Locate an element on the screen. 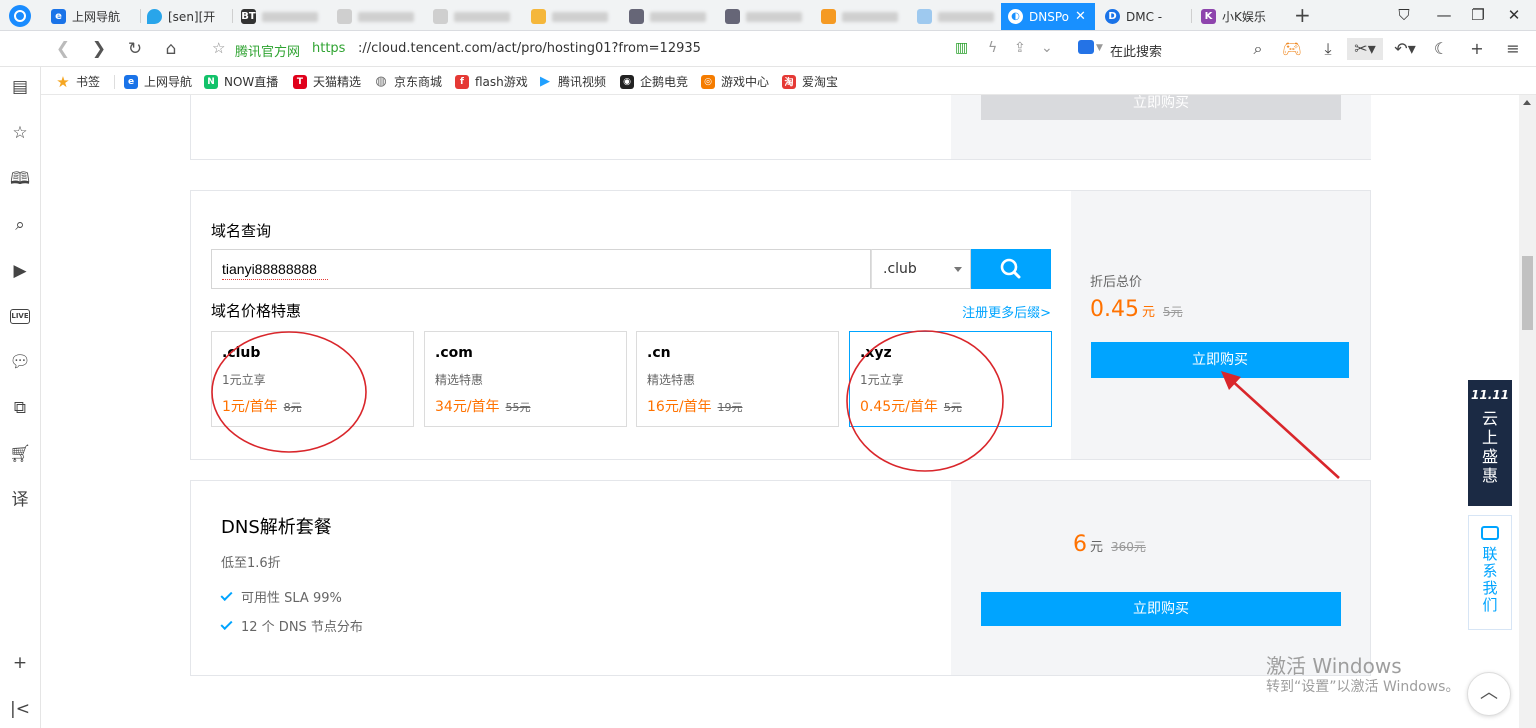 Image resolution: width=1536 pixels, height=728 pixels. bookmark-esports: ◉ 企鹅电竞 is located at coordinates (654, 81).